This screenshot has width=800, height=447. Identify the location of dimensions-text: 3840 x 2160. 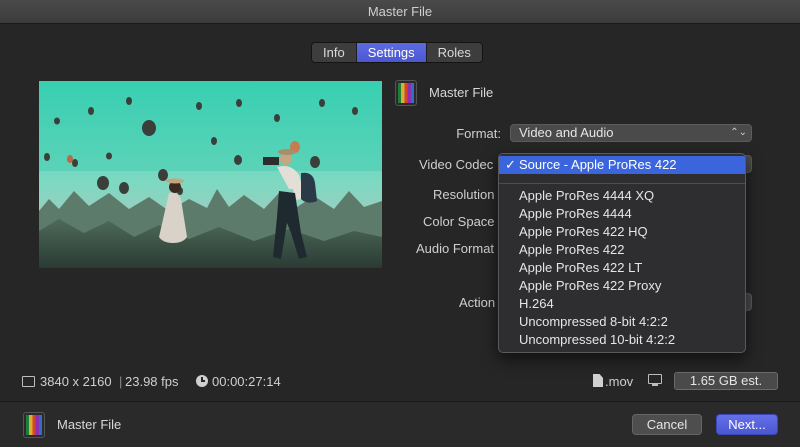
(76, 381).